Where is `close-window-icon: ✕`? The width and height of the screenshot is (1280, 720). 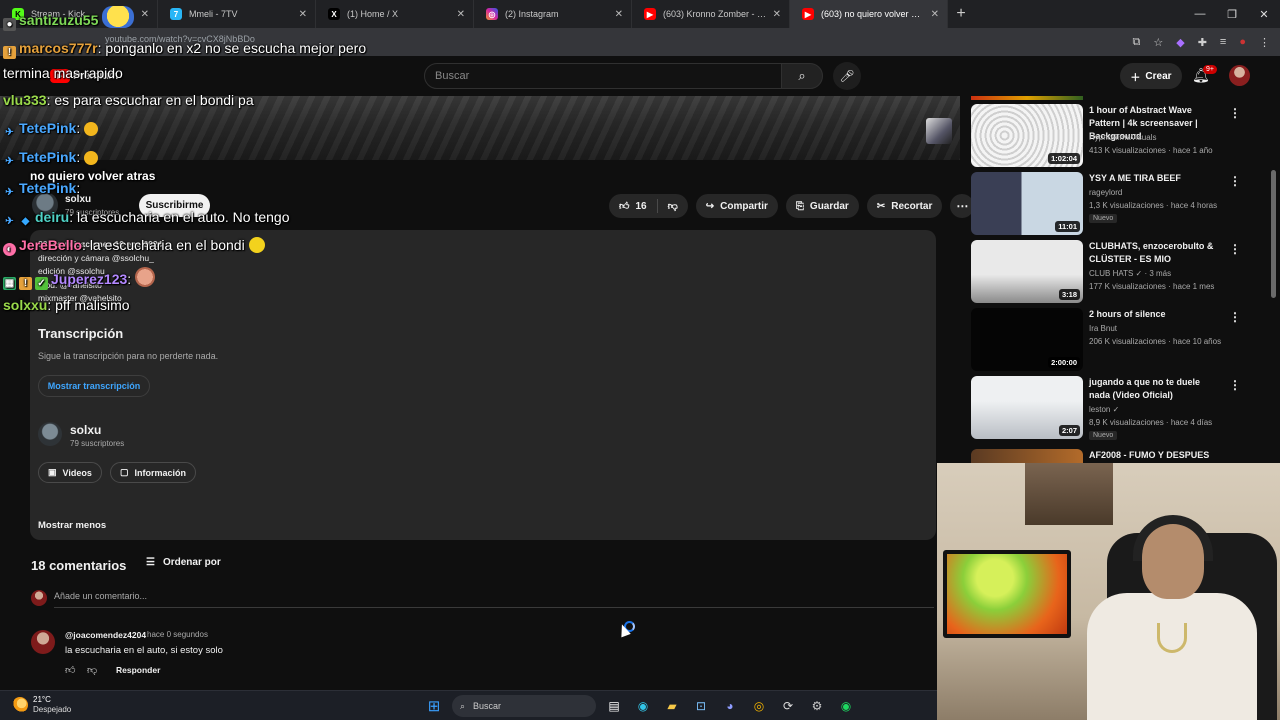
close-window-icon: ✕ is located at coordinates (1264, 14).